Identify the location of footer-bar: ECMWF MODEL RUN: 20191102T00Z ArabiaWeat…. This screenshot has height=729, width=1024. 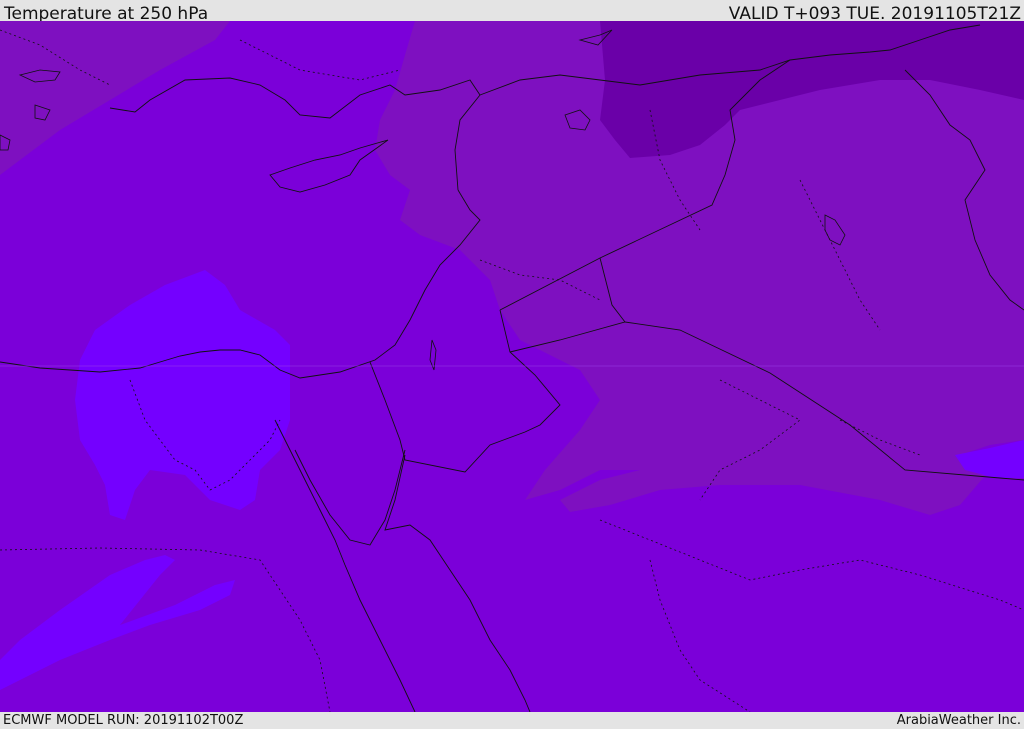
(512, 720).